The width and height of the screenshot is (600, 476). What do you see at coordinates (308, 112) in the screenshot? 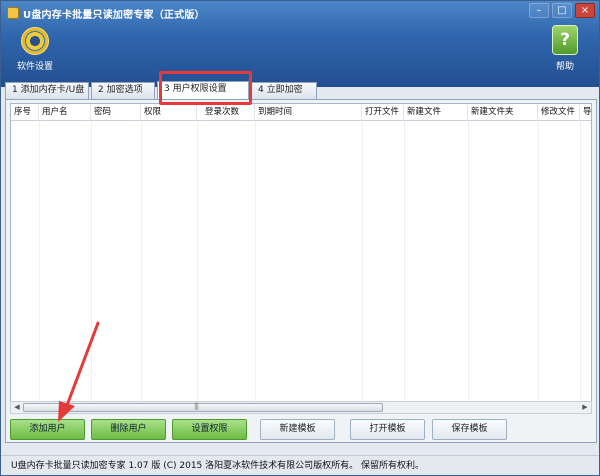
I see `col-expire-time: 到期时间` at bounding box center [308, 112].